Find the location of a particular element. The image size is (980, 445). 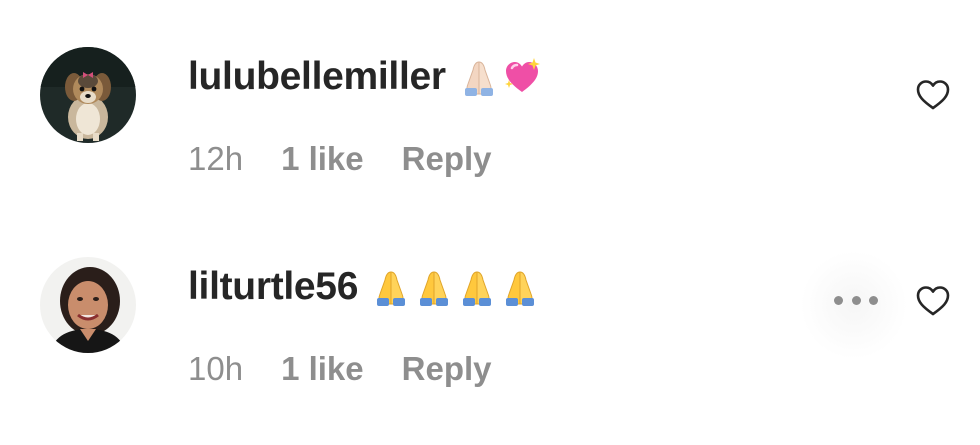

timestamp: 12h is located at coordinates (216, 158).